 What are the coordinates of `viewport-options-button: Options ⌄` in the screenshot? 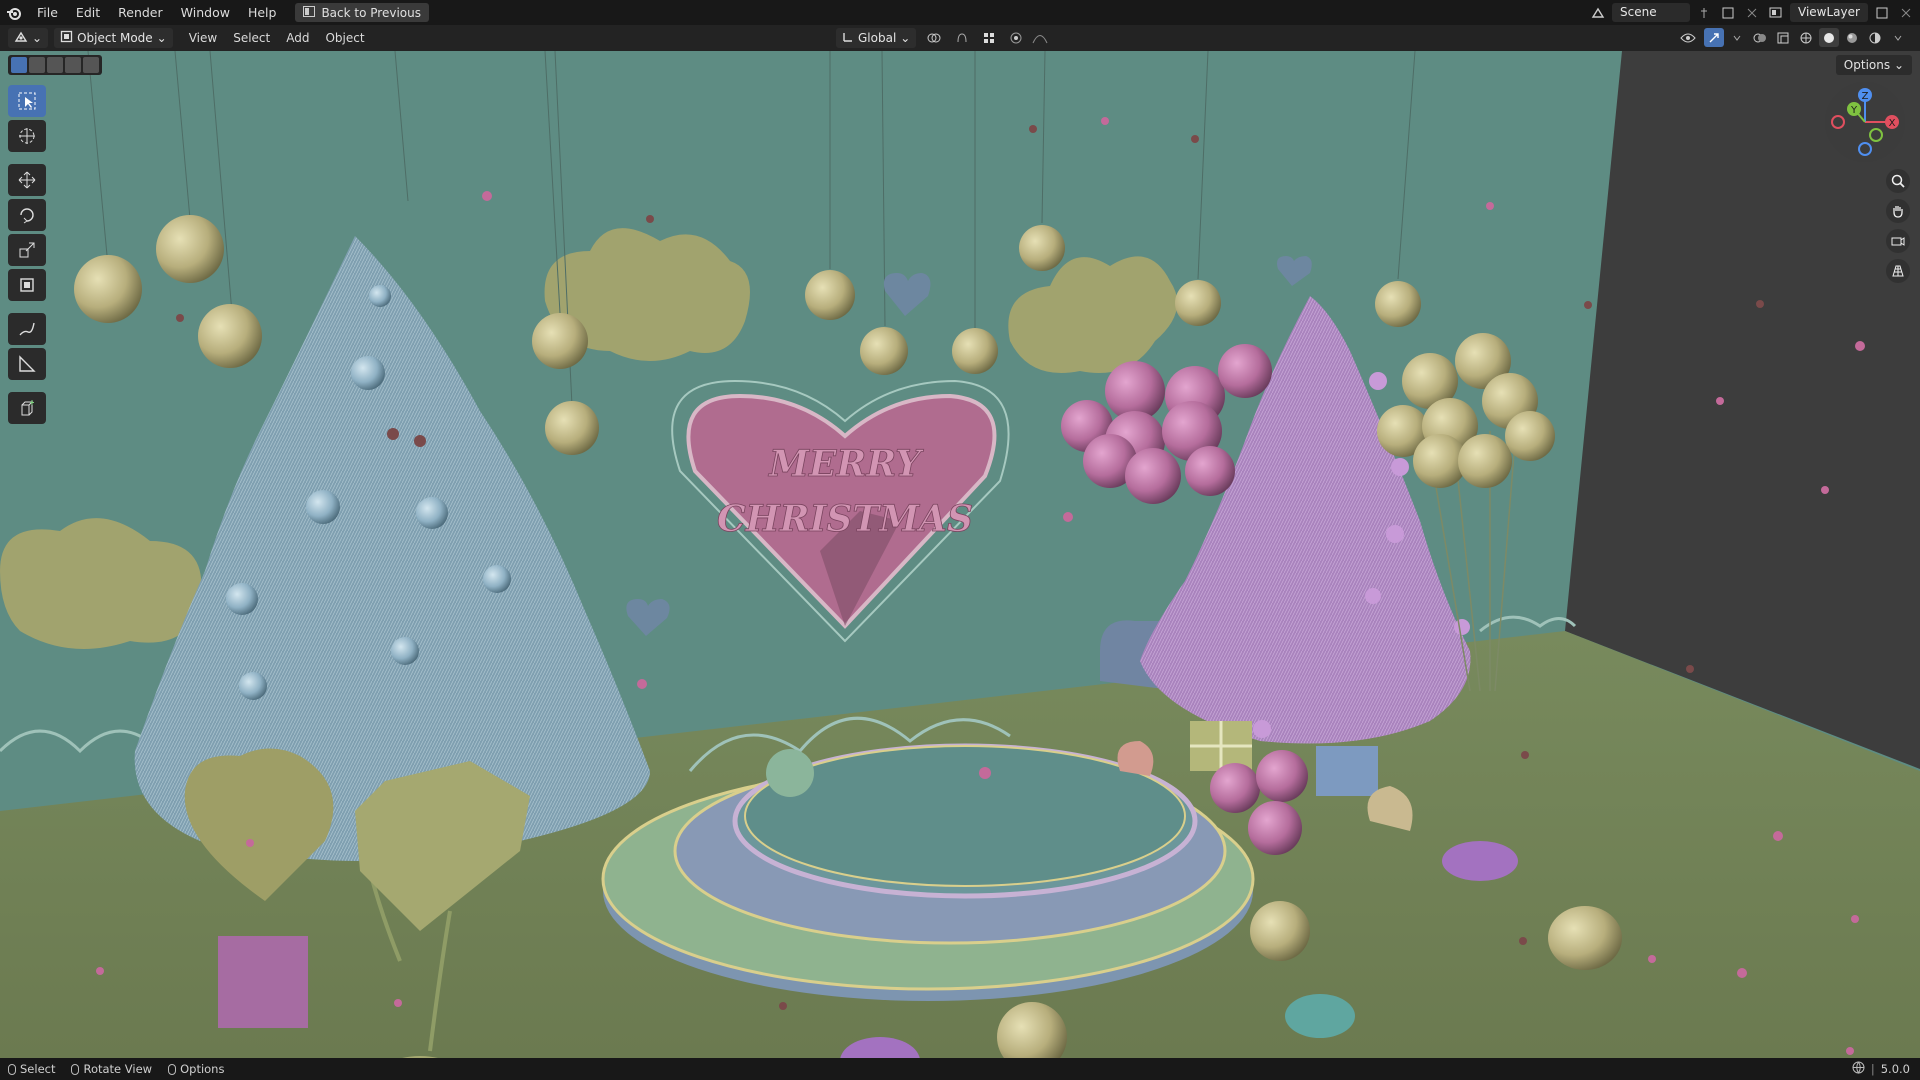 It's located at (1873, 65).